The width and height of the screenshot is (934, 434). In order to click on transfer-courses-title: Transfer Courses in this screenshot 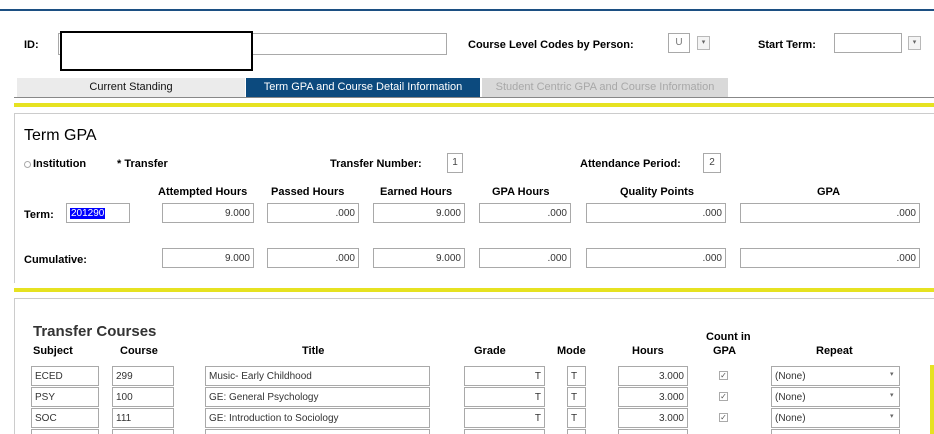, I will do `click(95, 331)`.